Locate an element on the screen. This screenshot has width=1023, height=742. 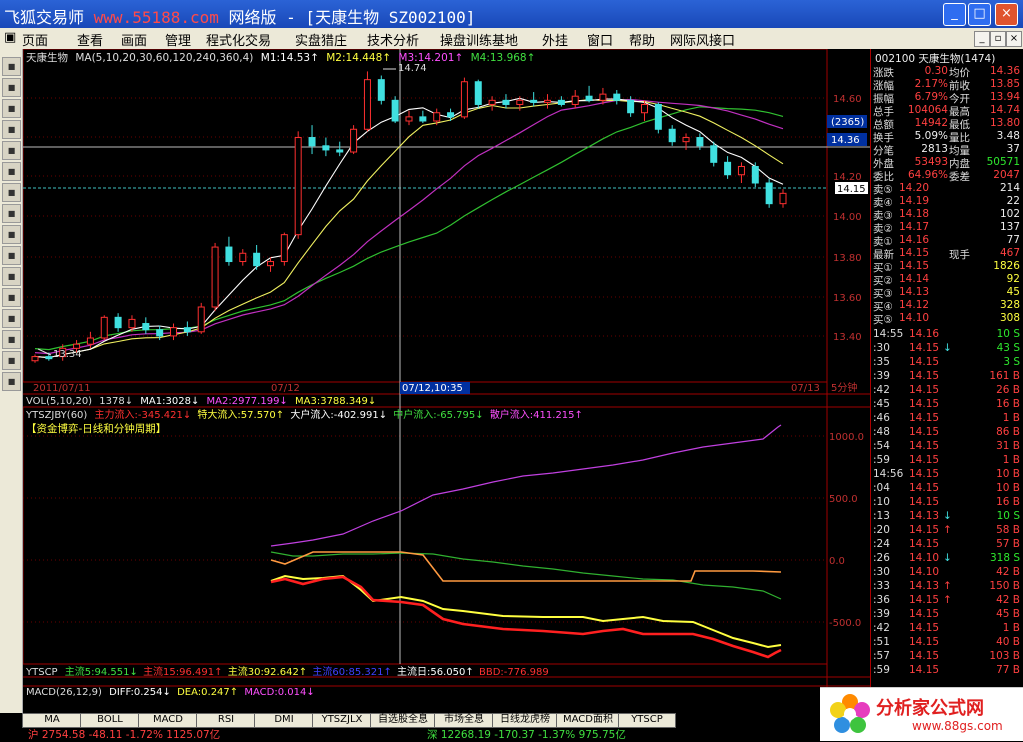
mdi-close-button: × is located at coordinates (1014, 39).